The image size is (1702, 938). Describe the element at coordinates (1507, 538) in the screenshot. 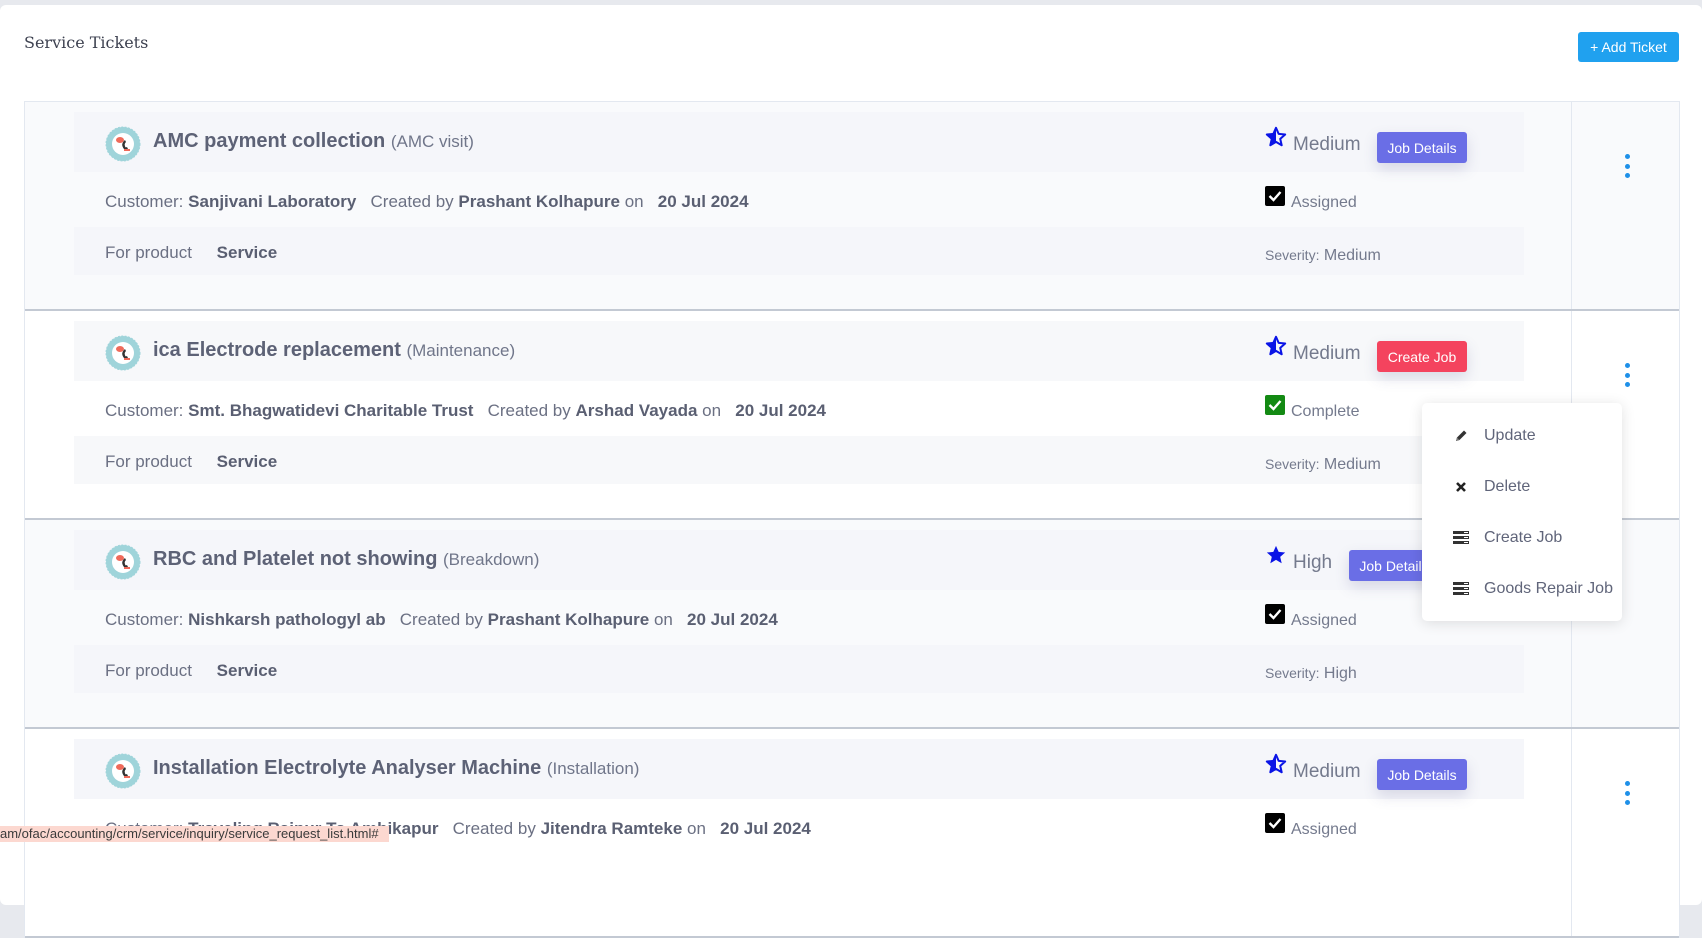

I see `menu-item-create-job: Create Job` at that location.